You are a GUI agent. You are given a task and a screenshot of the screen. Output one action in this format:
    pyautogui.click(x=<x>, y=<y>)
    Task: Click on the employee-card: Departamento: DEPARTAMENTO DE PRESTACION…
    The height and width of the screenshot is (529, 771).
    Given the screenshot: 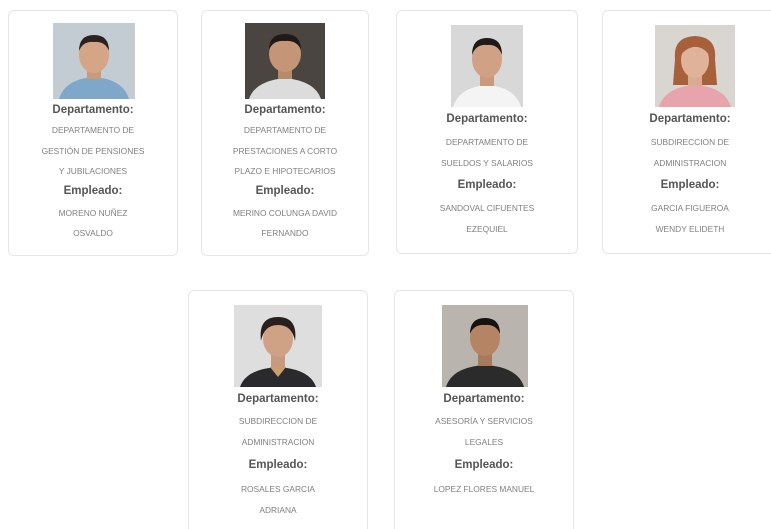 What is the action you would take?
    pyautogui.click(x=285, y=133)
    